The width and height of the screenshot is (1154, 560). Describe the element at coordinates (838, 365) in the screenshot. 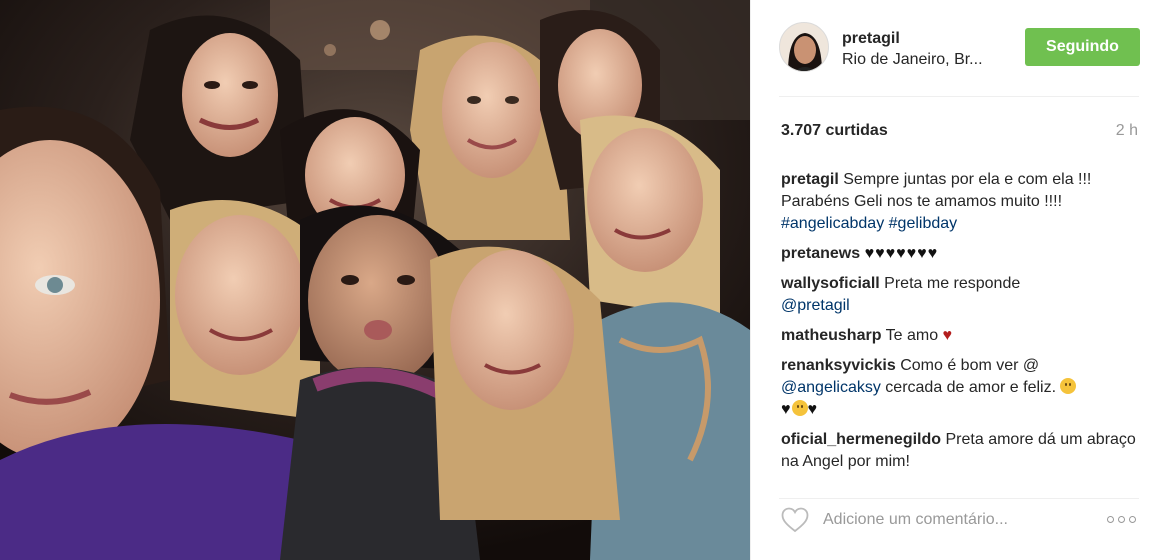

I see `comment-username: renanksyvickis` at that location.